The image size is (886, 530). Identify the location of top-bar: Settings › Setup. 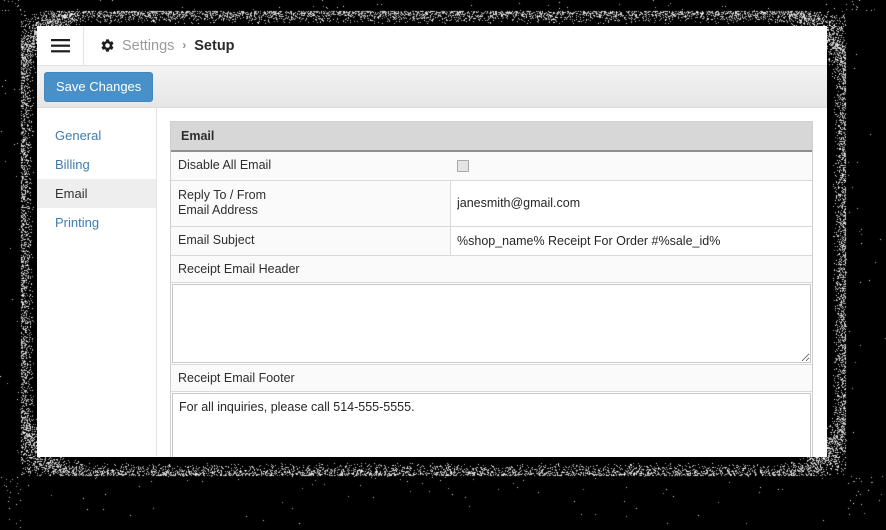
(432, 46).